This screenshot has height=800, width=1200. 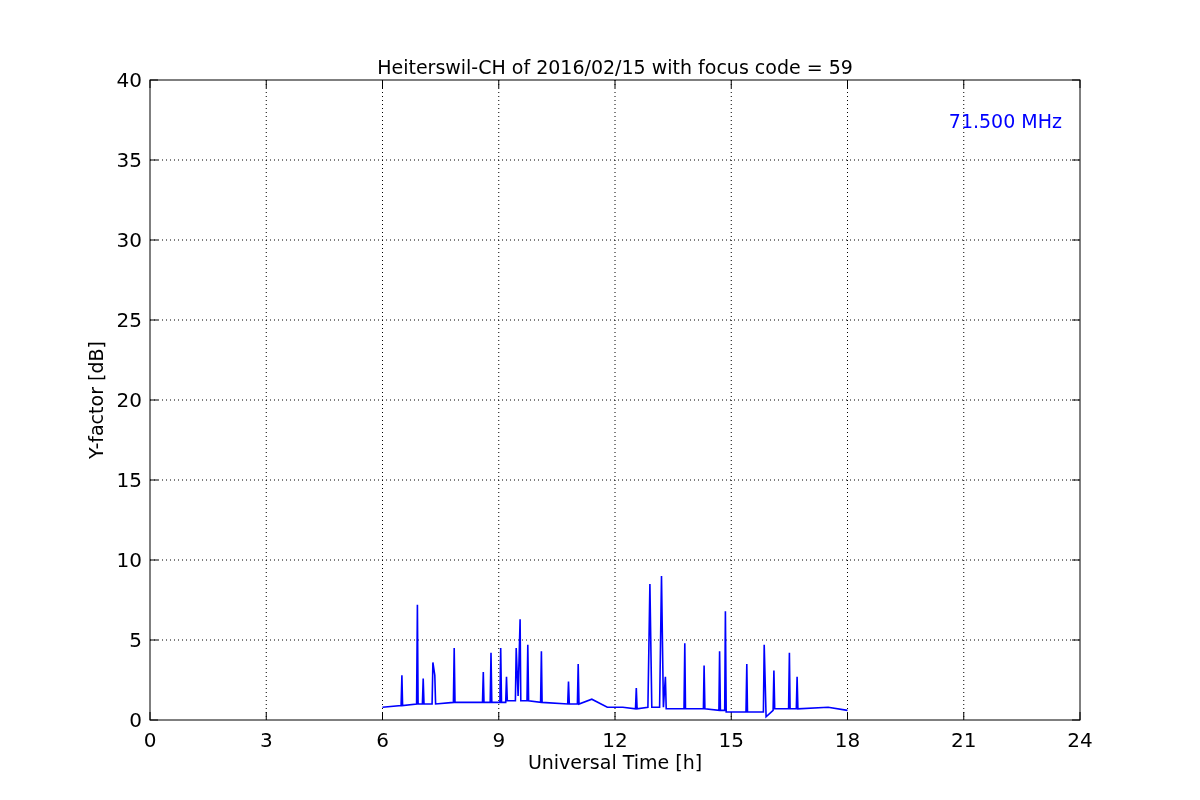 I want to click on axis-label: Universal Time [h], so click(x=615, y=762).